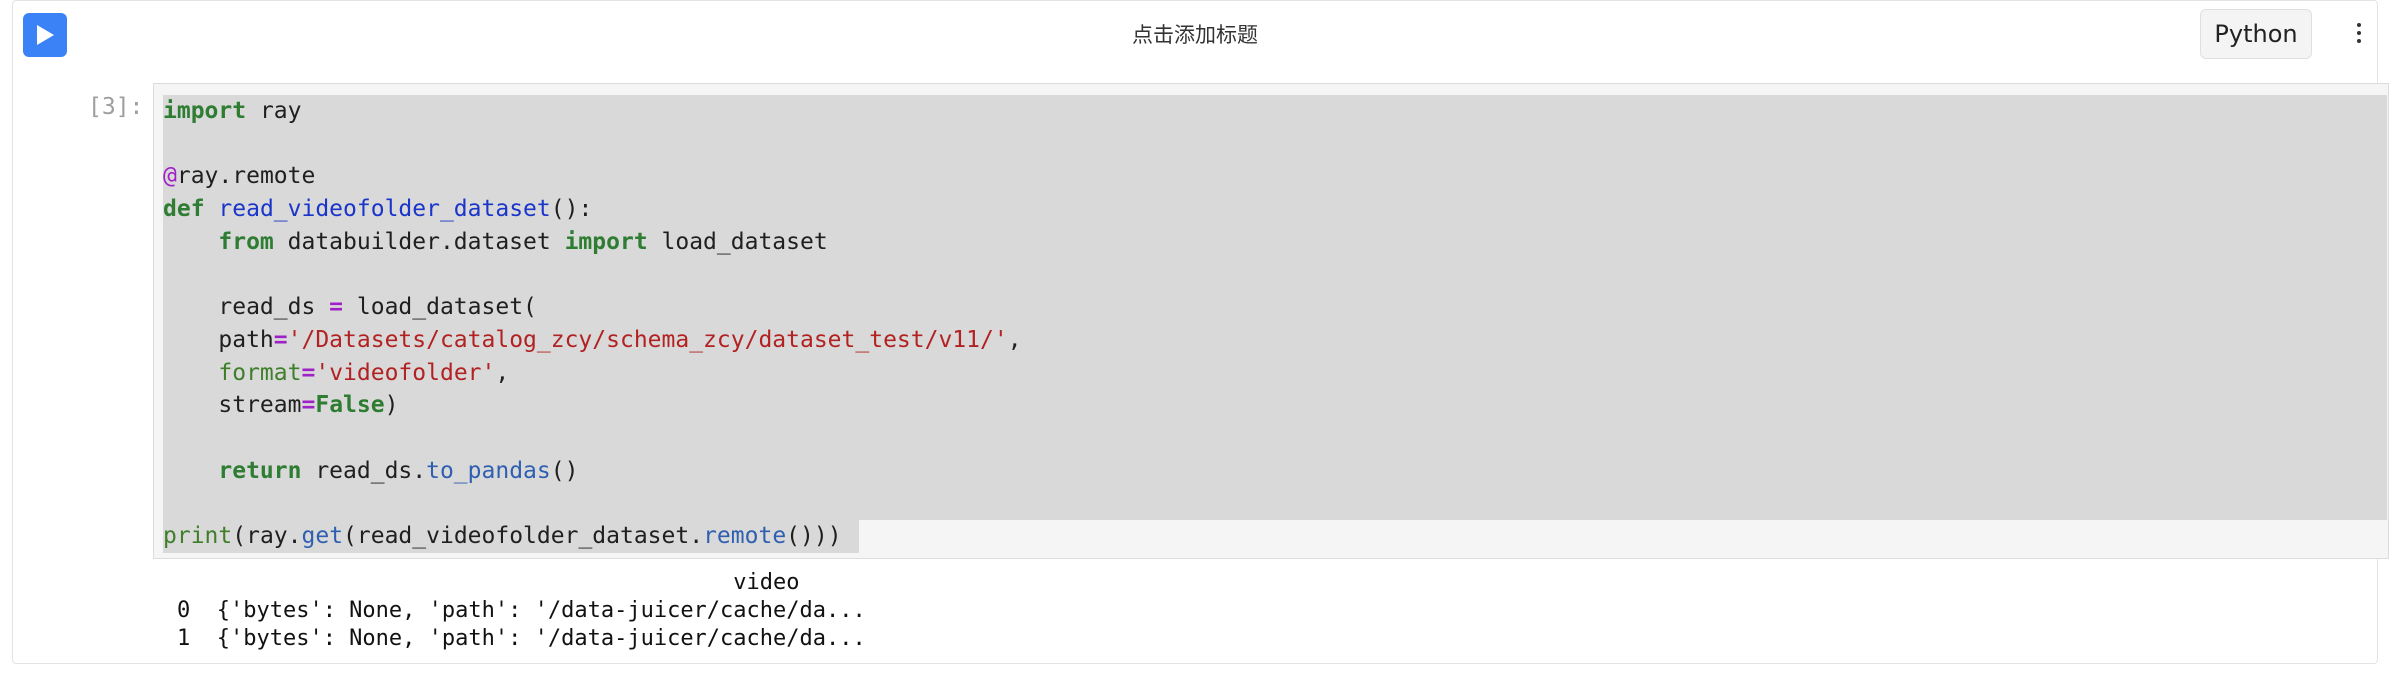 The image size is (2390, 678). What do you see at coordinates (274, 307) in the screenshot?
I see `code-text: read_ds` at bounding box center [274, 307].